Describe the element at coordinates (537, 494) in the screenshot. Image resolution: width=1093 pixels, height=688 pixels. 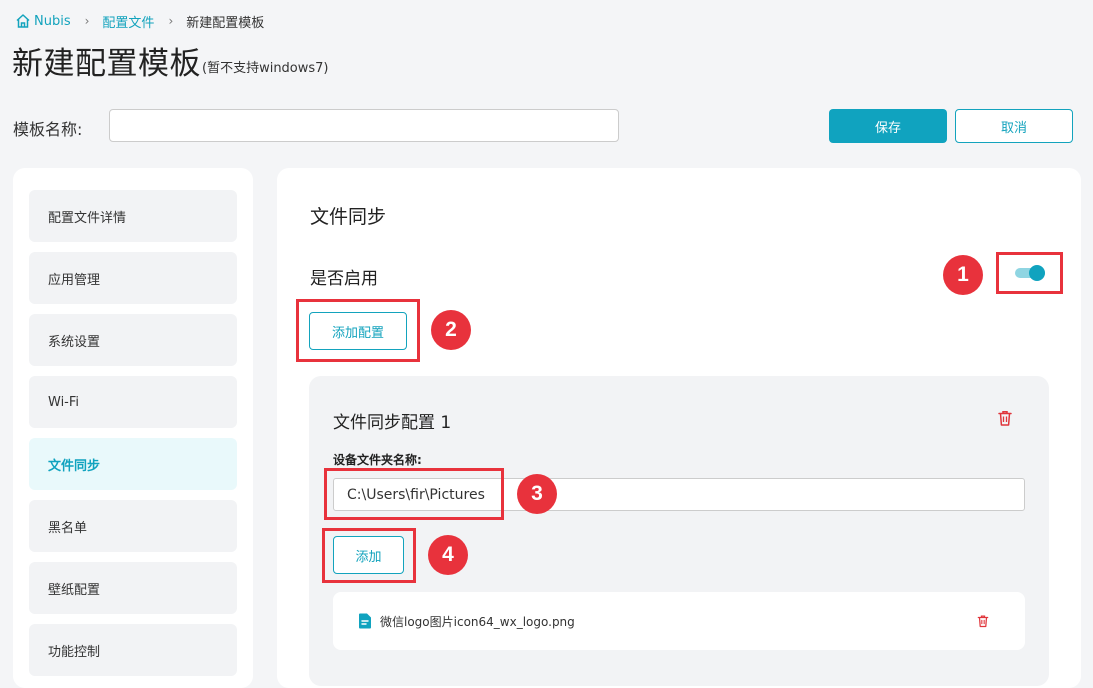
I see `annotation-badge-3: 3` at that location.